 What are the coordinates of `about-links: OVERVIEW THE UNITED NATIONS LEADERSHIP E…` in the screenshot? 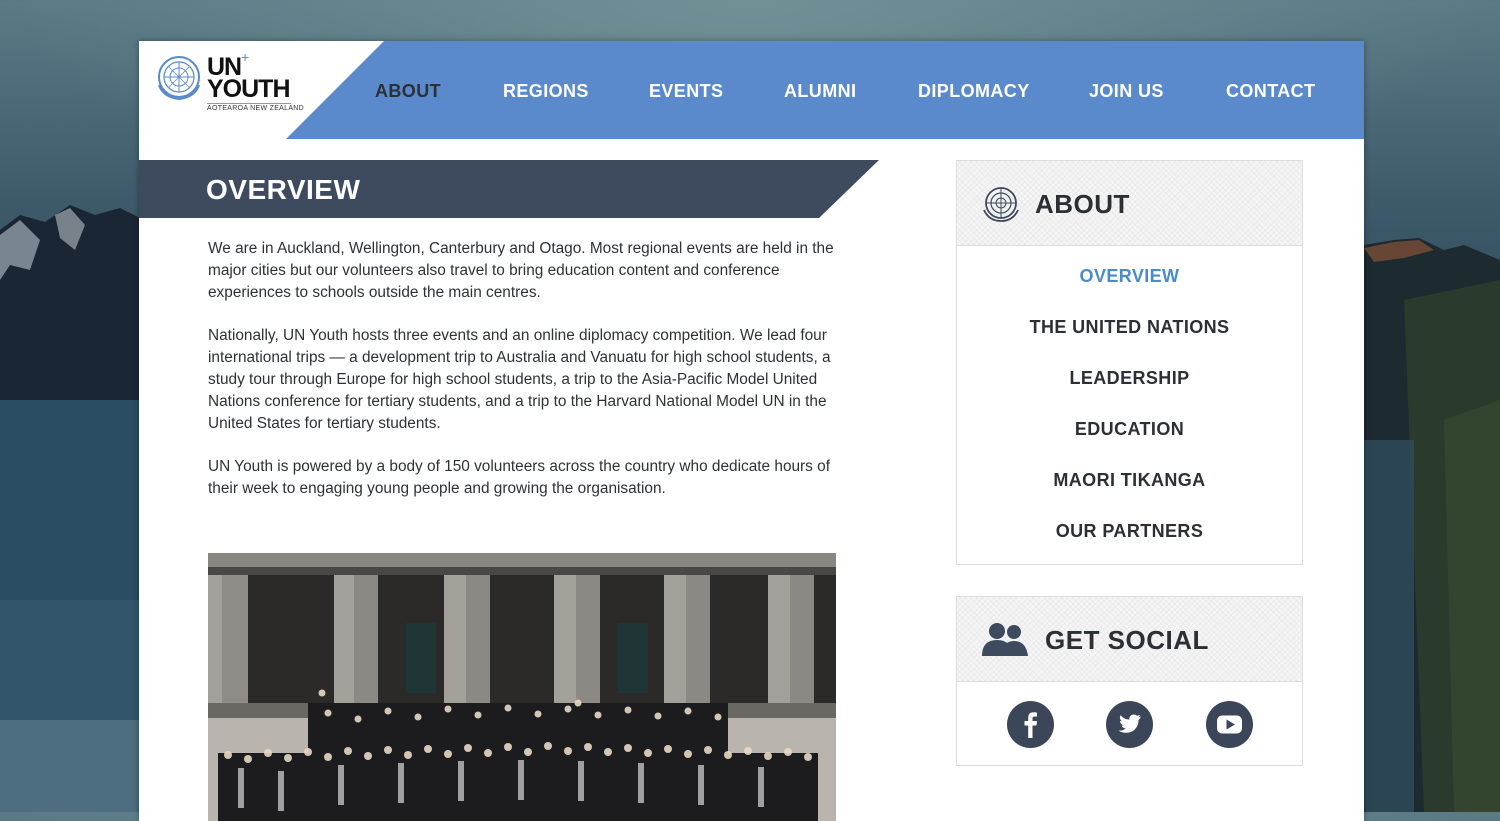 It's located at (1129, 405).